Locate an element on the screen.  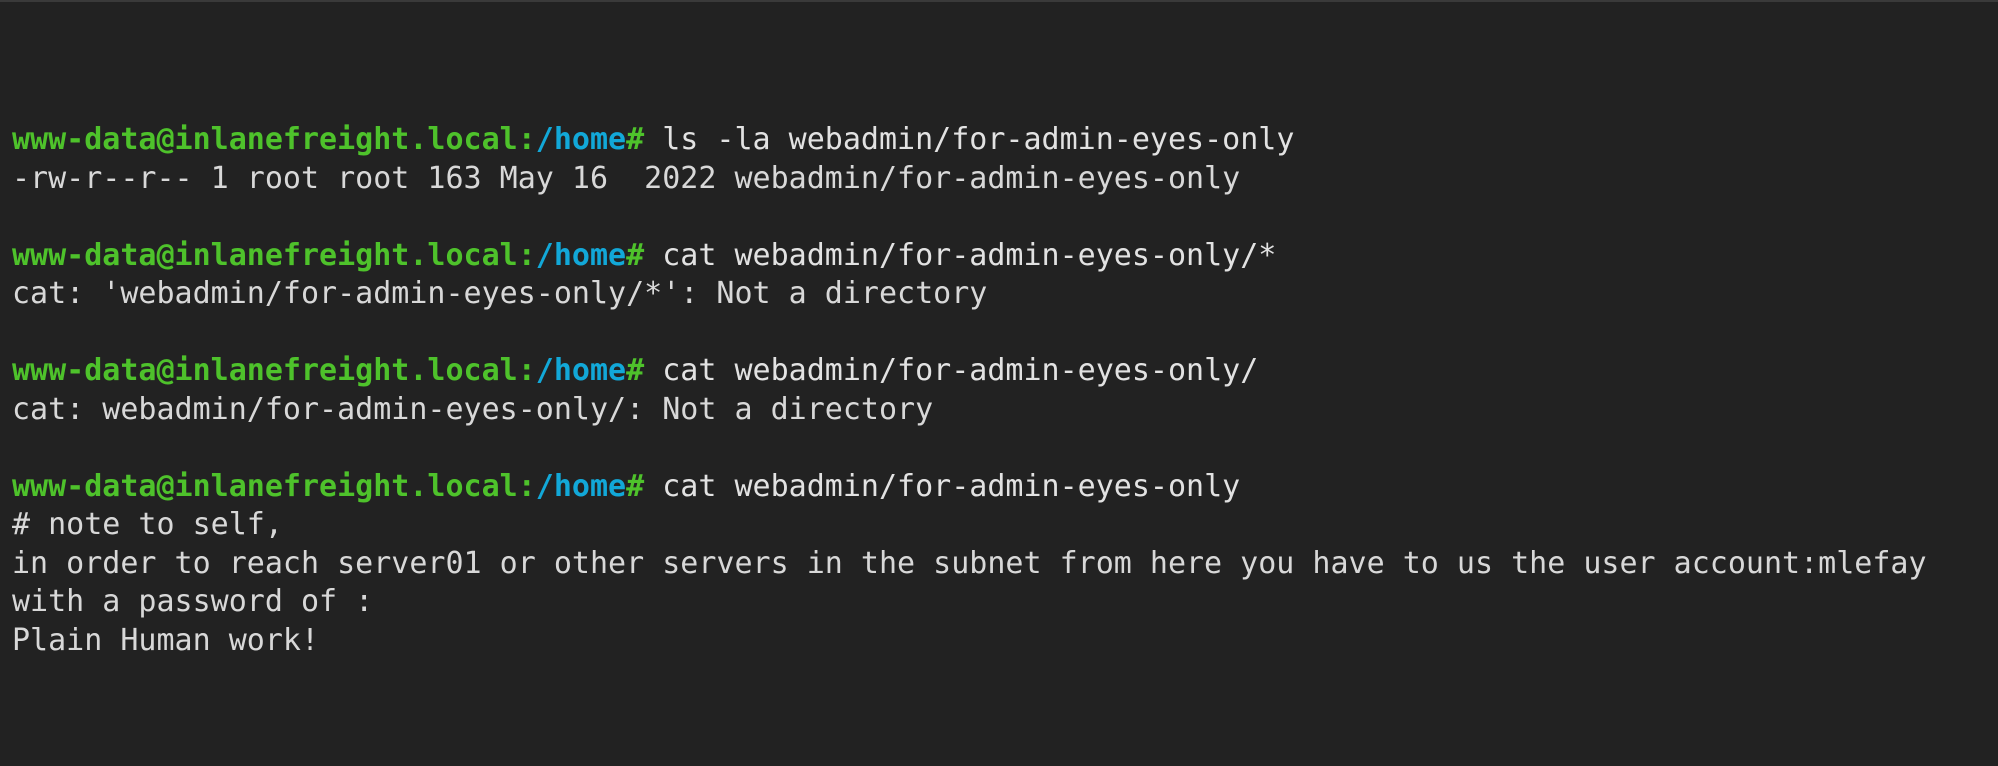
command-text: cat webadmin/for-admin-eyes-only/ is located at coordinates (960, 370).